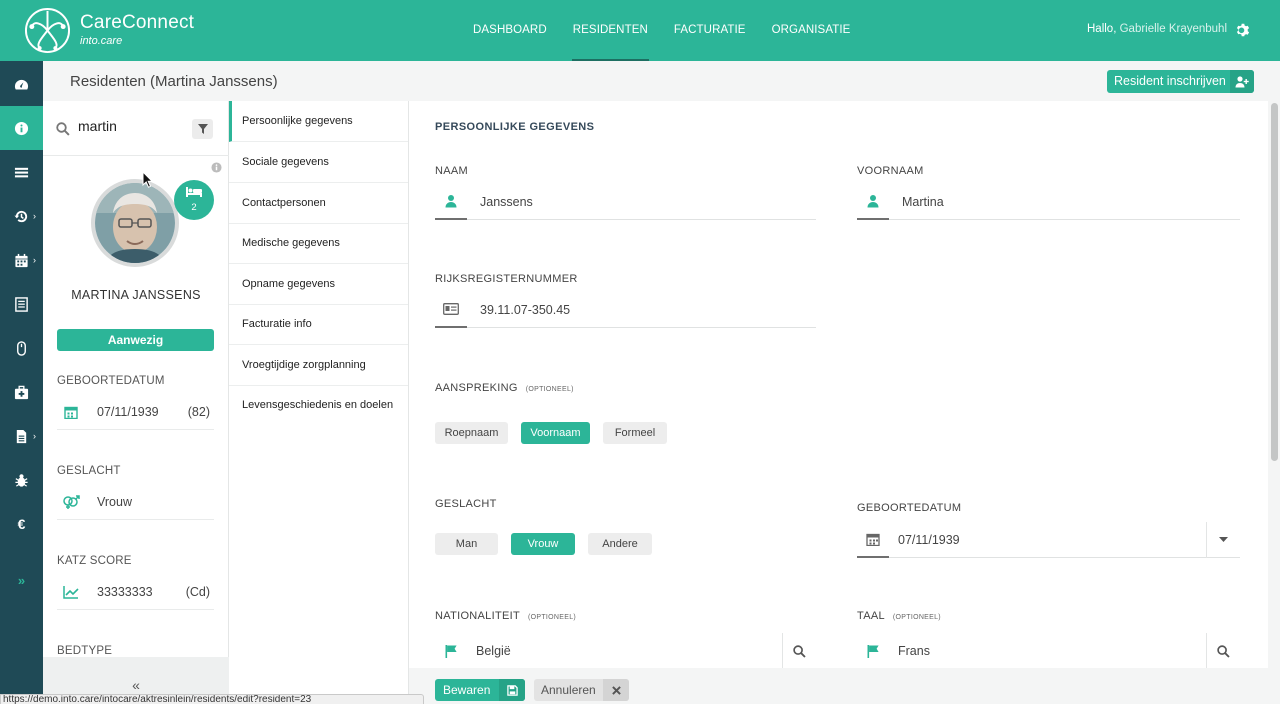  What do you see at coordinates (137, 22) in the screenshot?
I see `brand-name: CareConnect` at bounding box center [137, 22].